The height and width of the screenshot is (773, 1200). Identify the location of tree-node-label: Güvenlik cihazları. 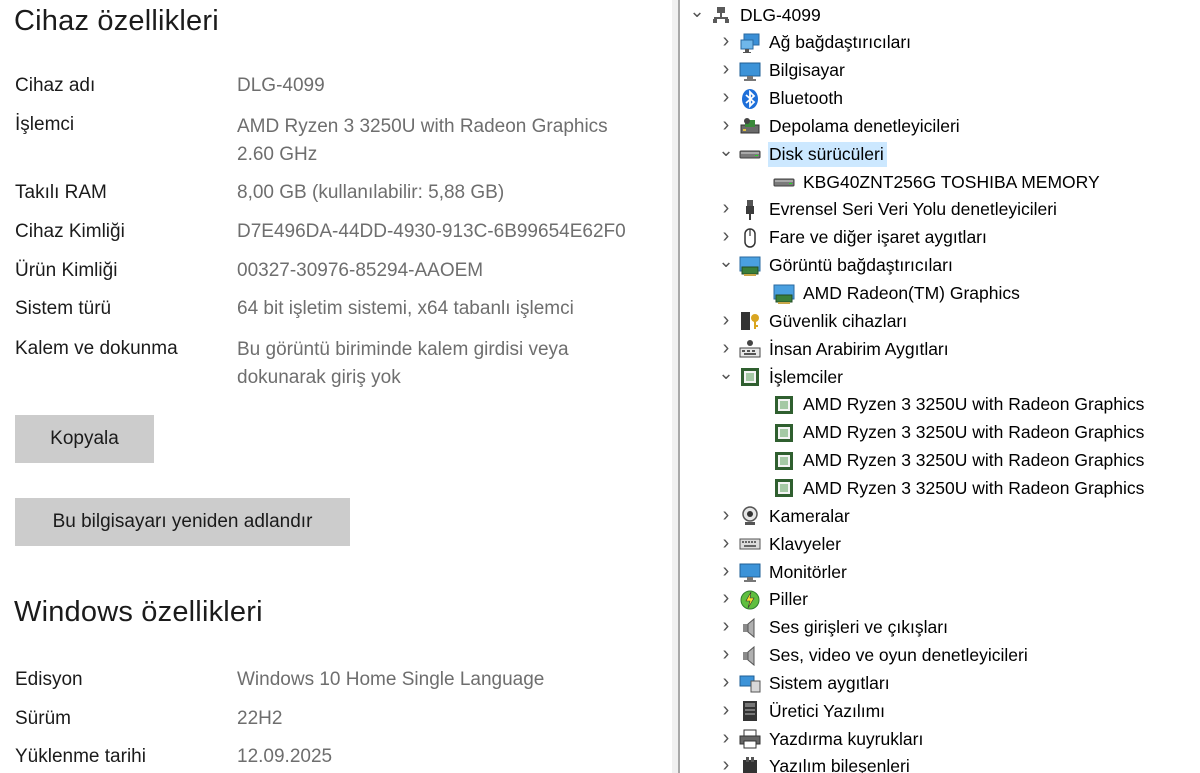
(838, 320).